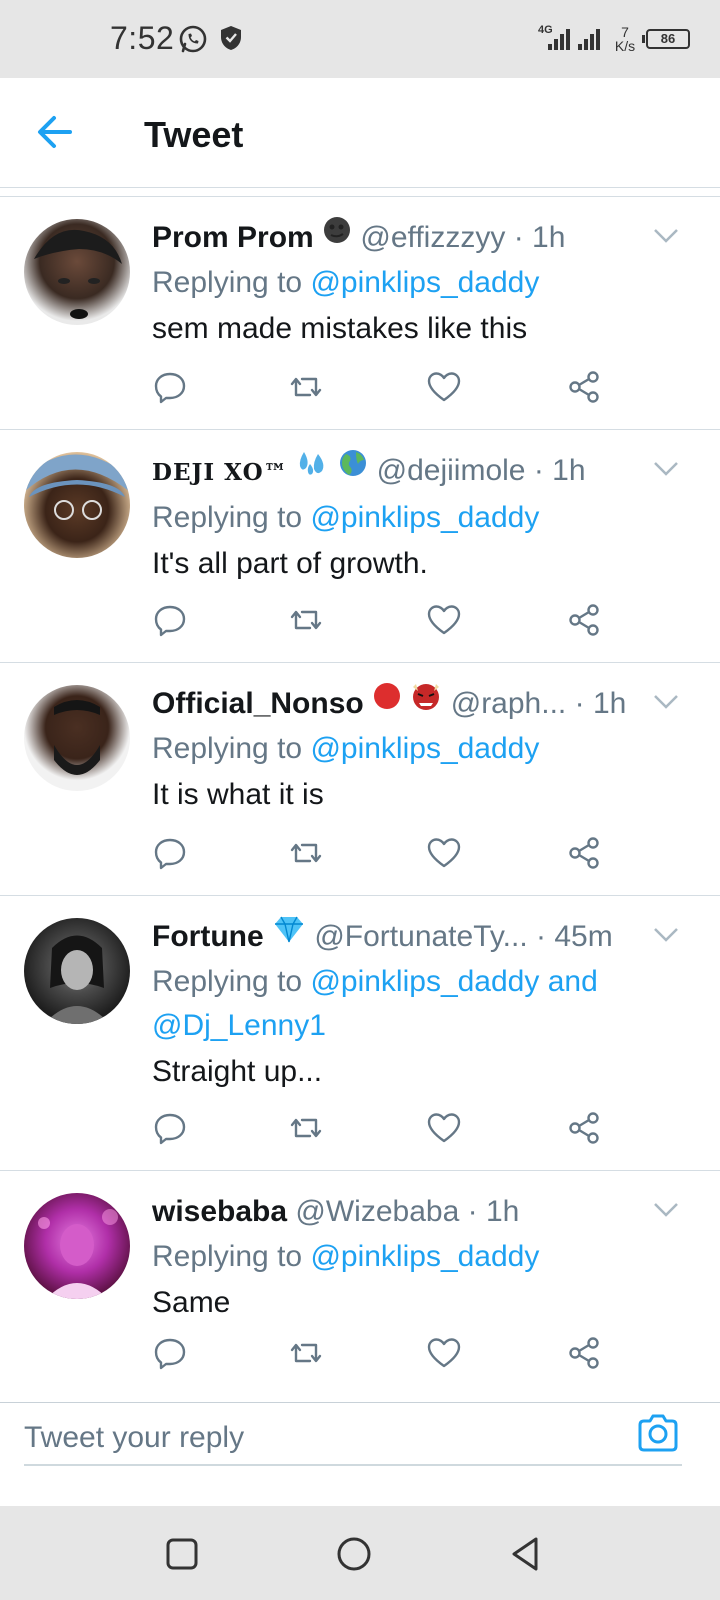 The width and height of the screenshot is (720, 1600). I want to click on speed-unit: K/s, so click(625, 46).